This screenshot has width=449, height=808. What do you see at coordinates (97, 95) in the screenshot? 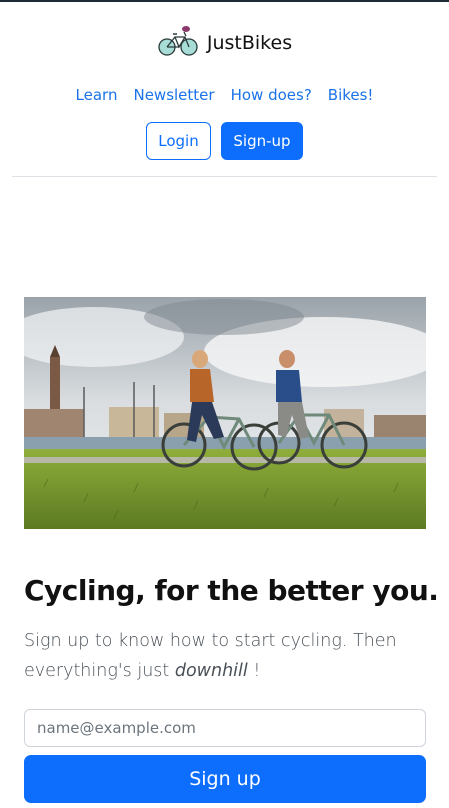
I see `nav-item-learn: Learn` at bounding box center [97, 95].